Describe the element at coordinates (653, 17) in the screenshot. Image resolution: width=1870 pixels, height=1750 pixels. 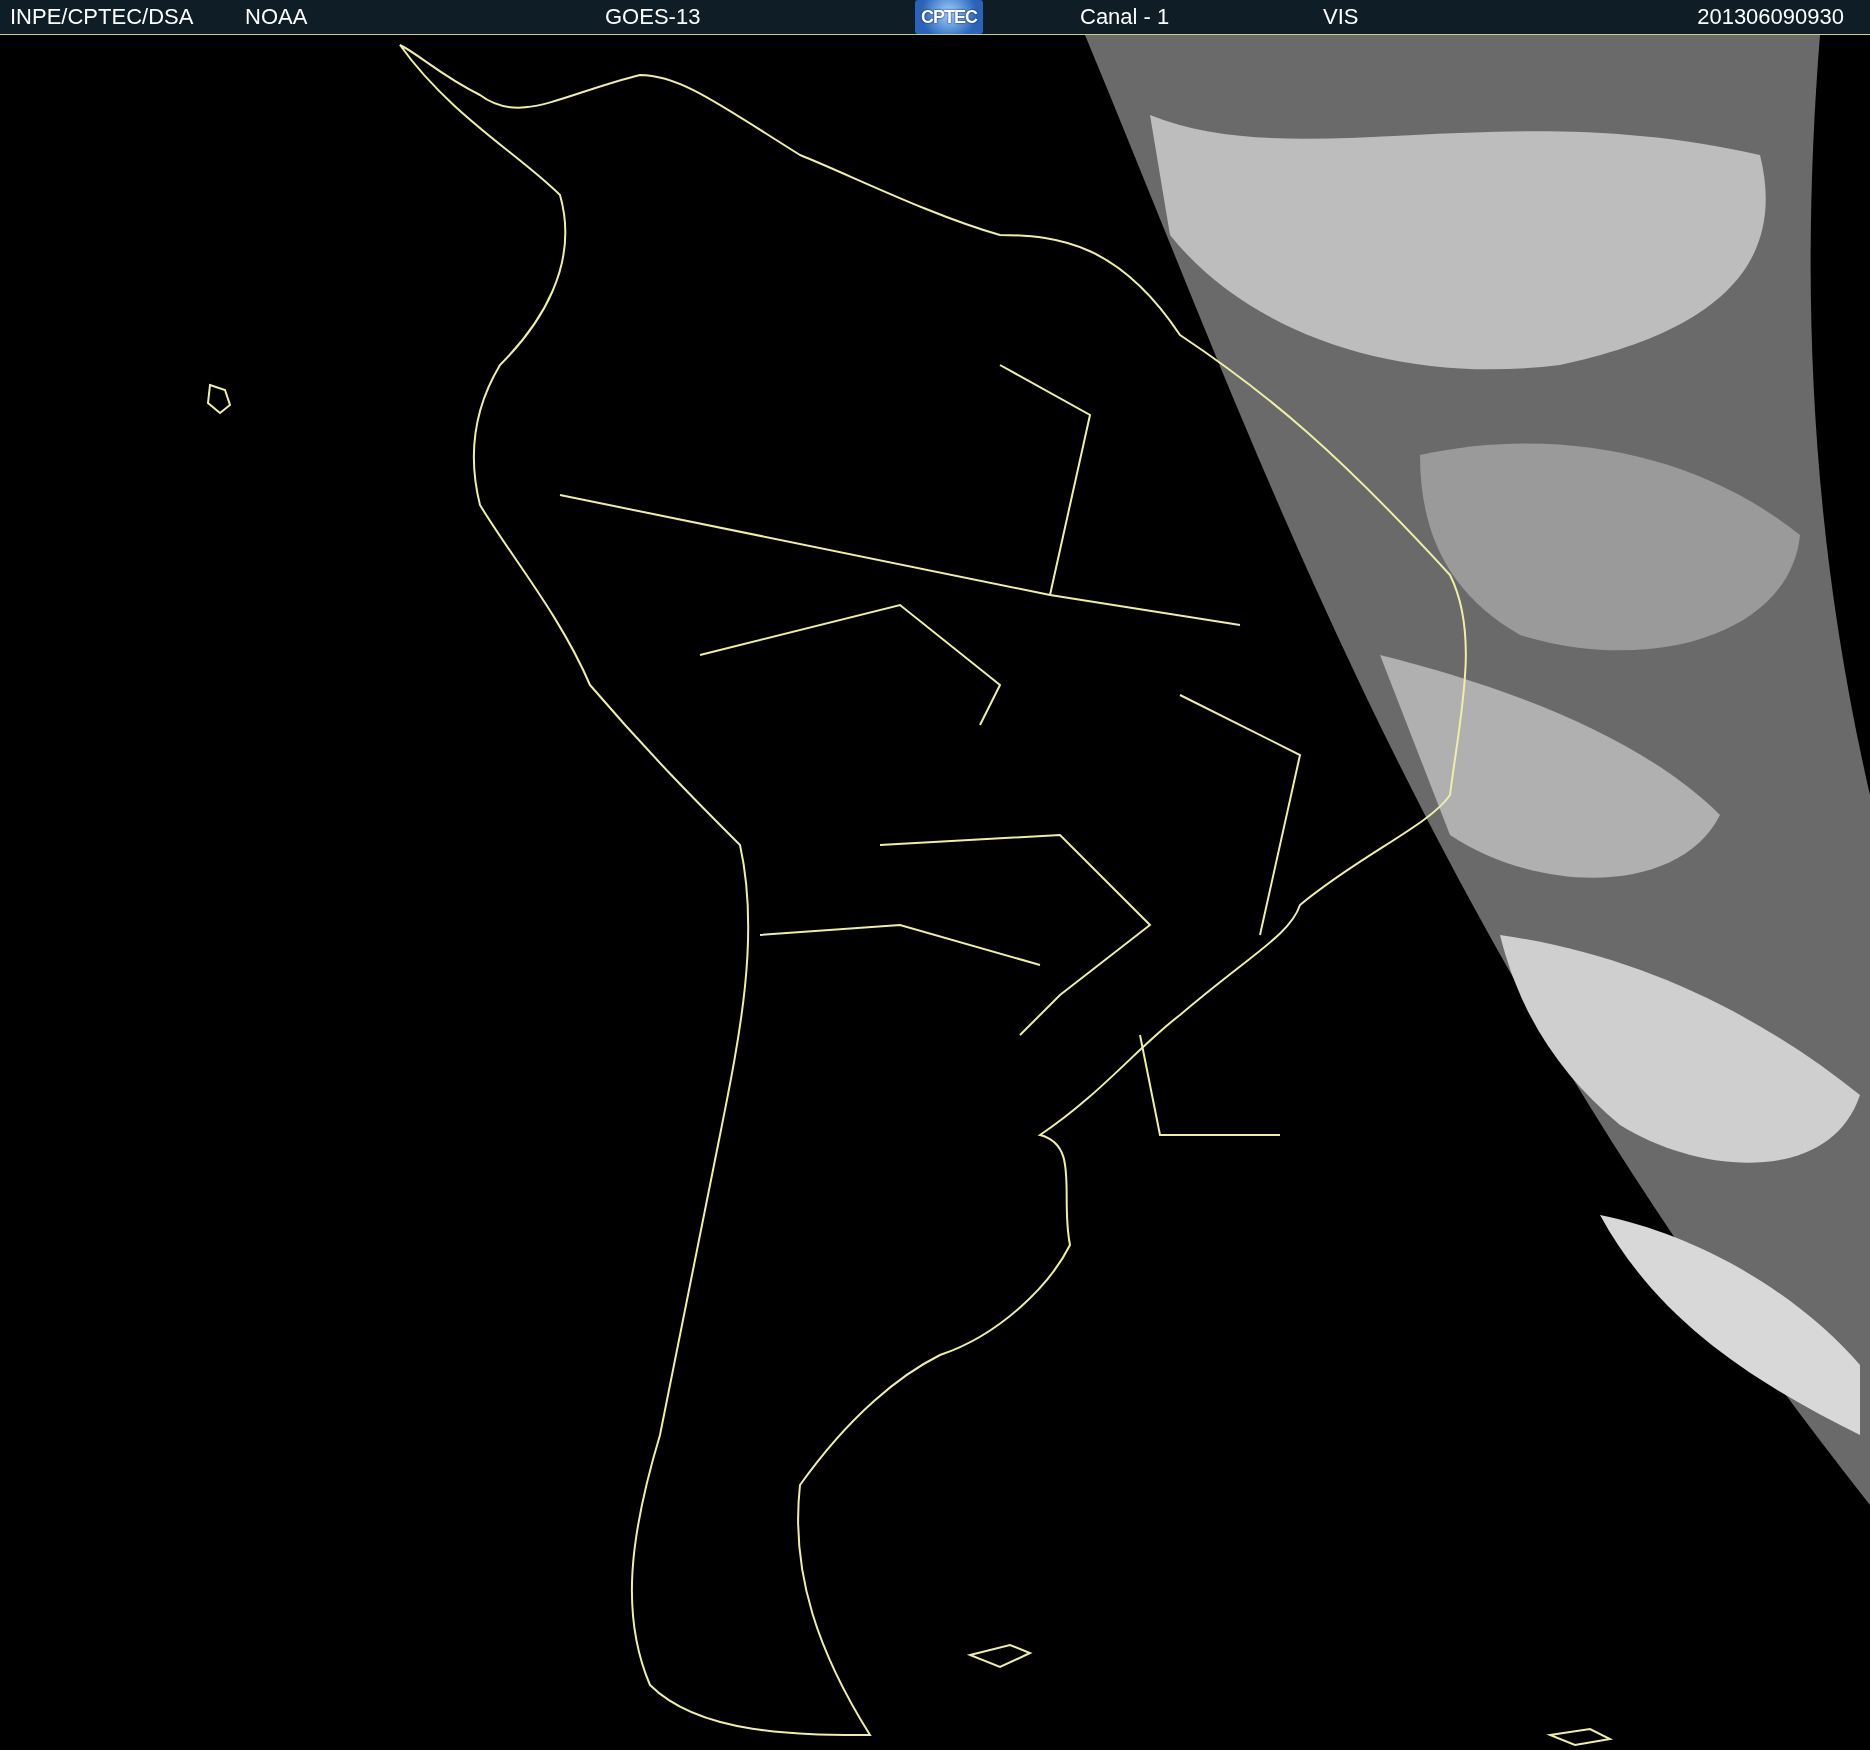
I see `satellite-label: GOES-13` at that location.